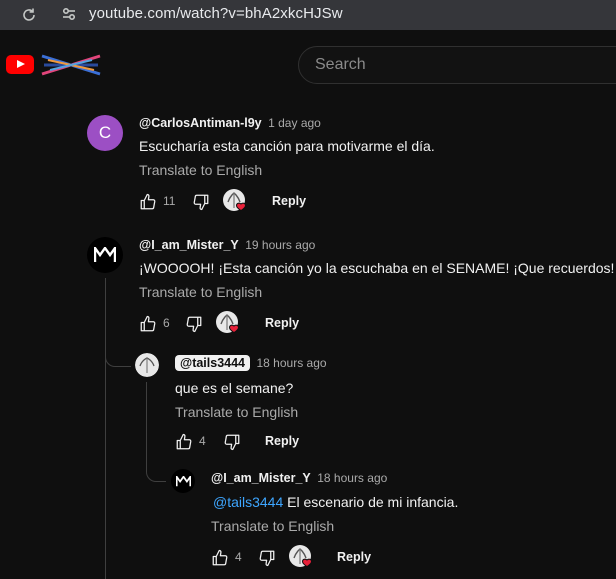  I want to click on comment-header: @tails3444 18 hours ago, so click(251, 363).